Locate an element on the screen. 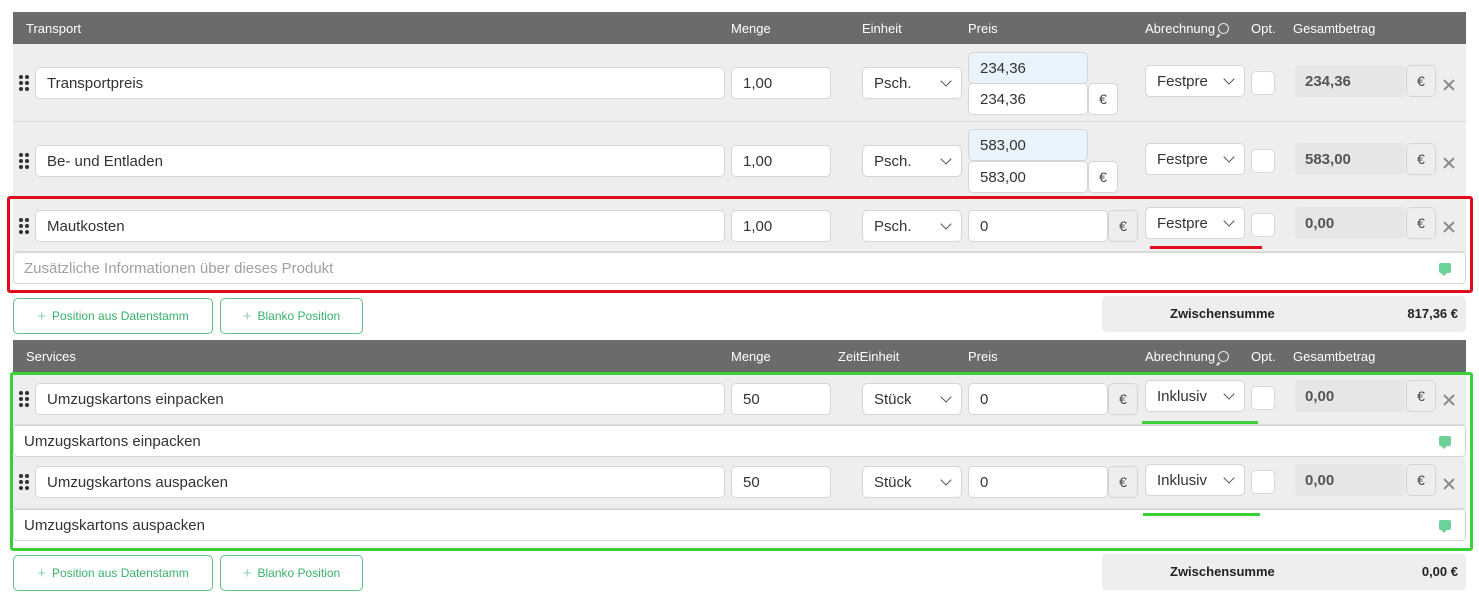  price-input: 234,36 is located at coordinates (1028, 99).